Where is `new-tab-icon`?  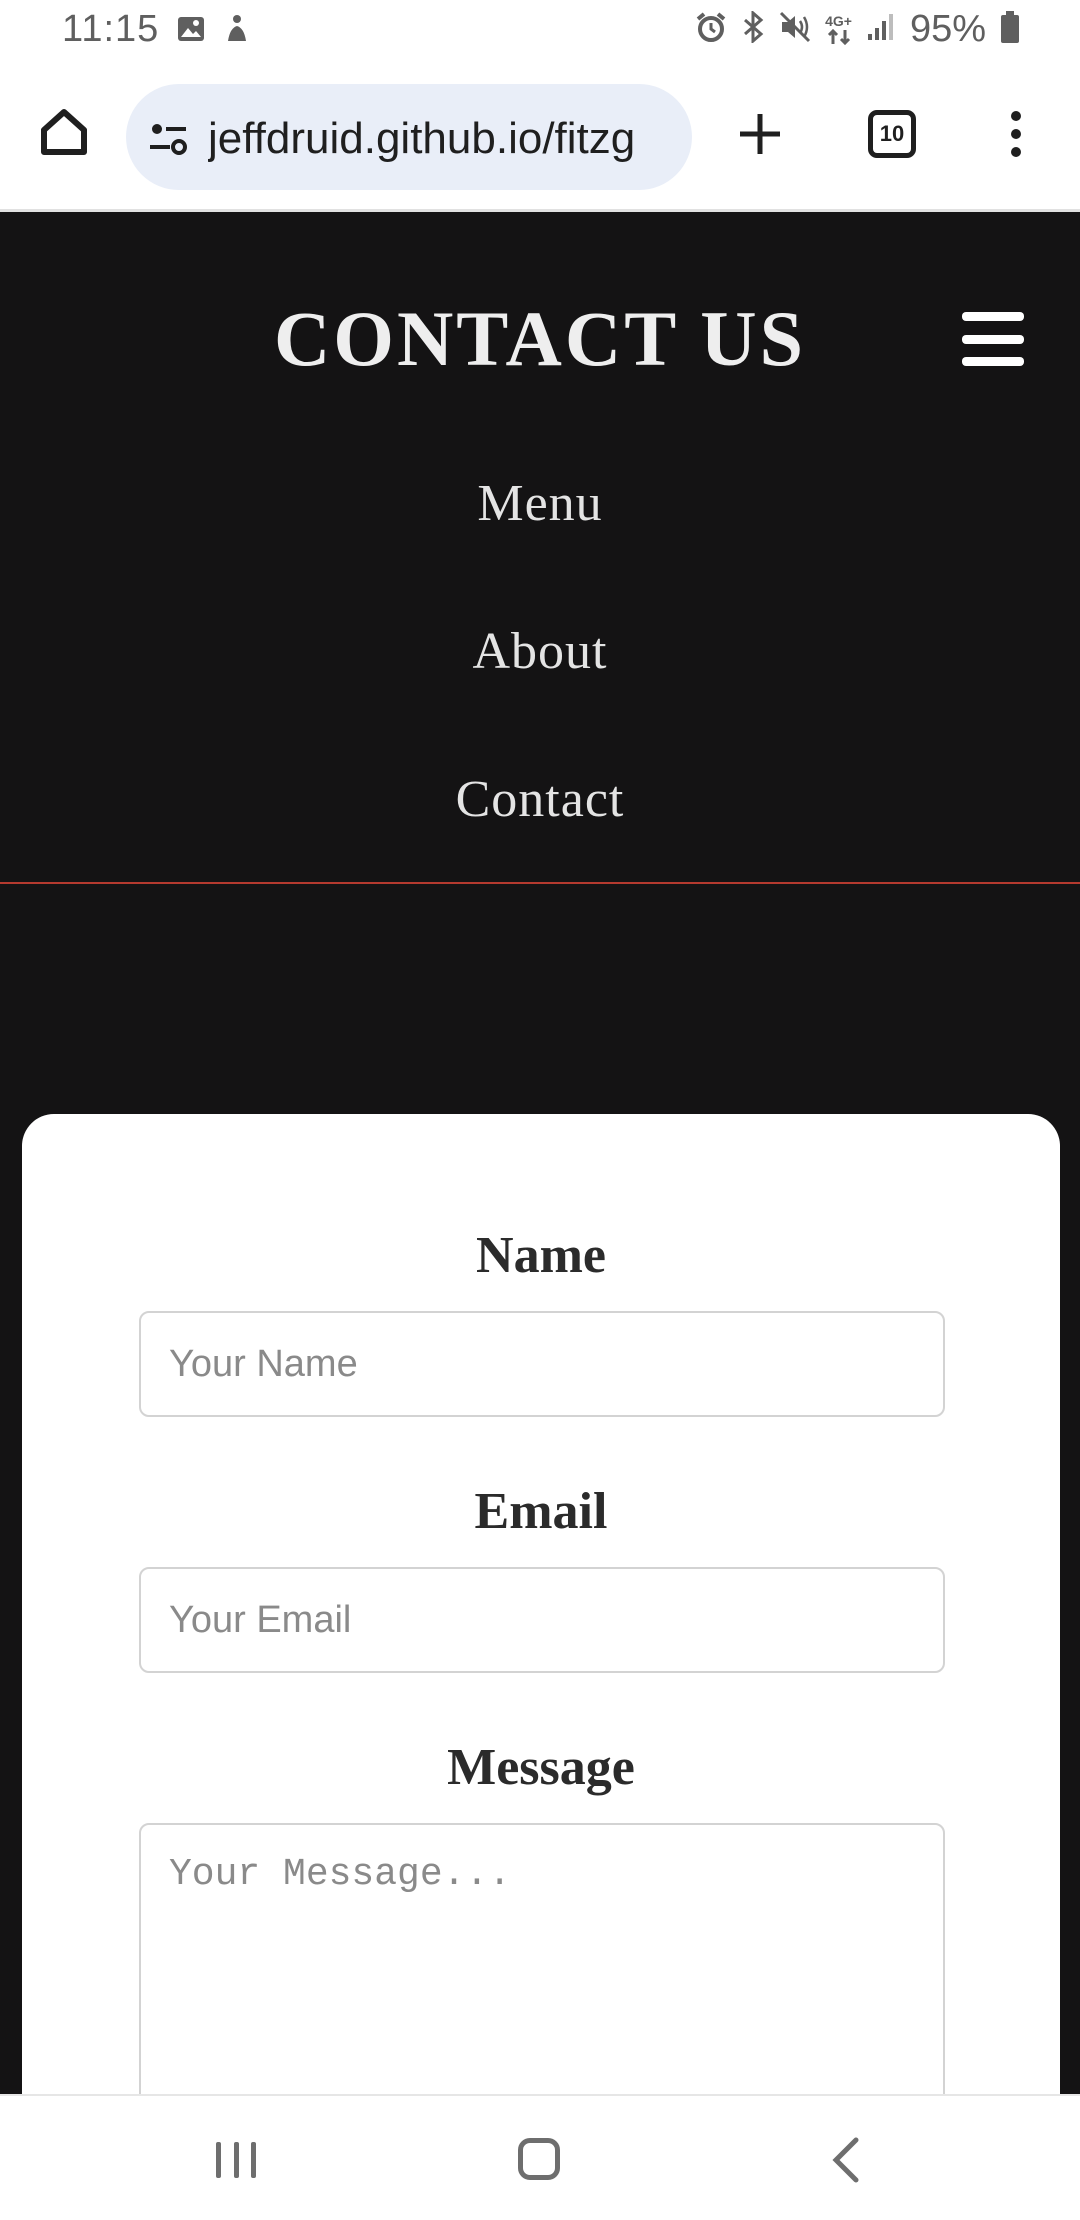
new-tab-icon is located at coordinates (760, 134).